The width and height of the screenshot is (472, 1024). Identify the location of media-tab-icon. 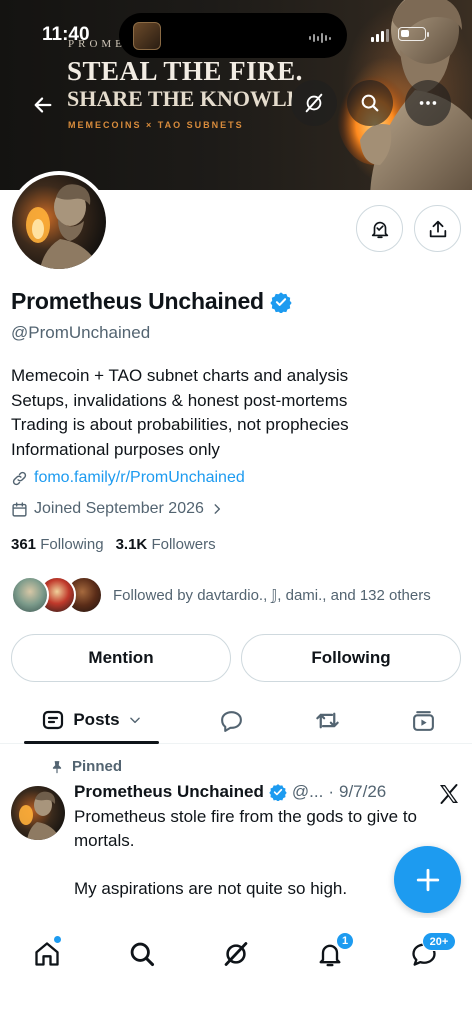
(423, 720).